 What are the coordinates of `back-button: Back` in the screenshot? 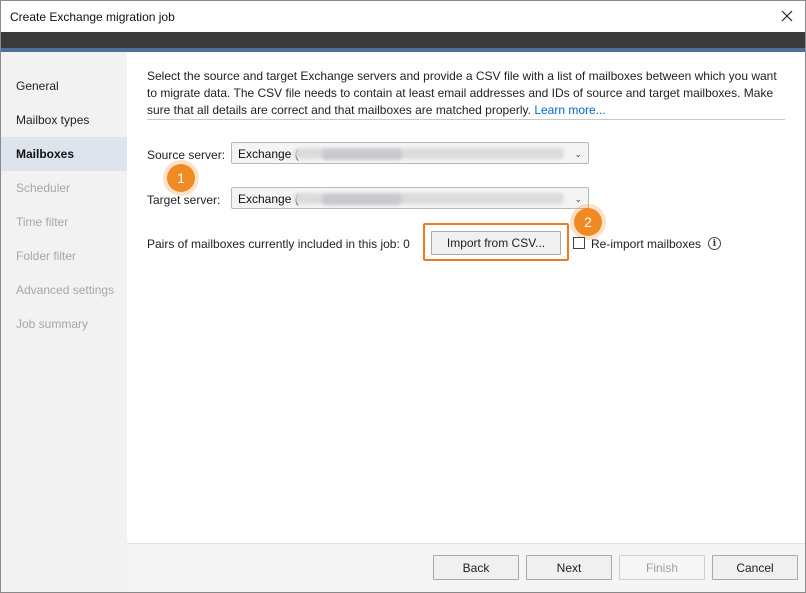 It's located at (476, 567).